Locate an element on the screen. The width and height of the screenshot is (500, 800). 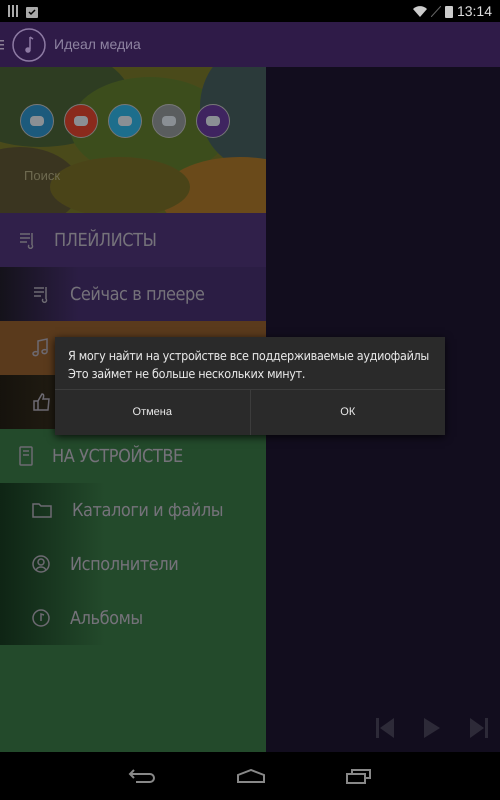
dialog-message: Это займет не больше нескольких минут. is located at coordinates (187, 374).